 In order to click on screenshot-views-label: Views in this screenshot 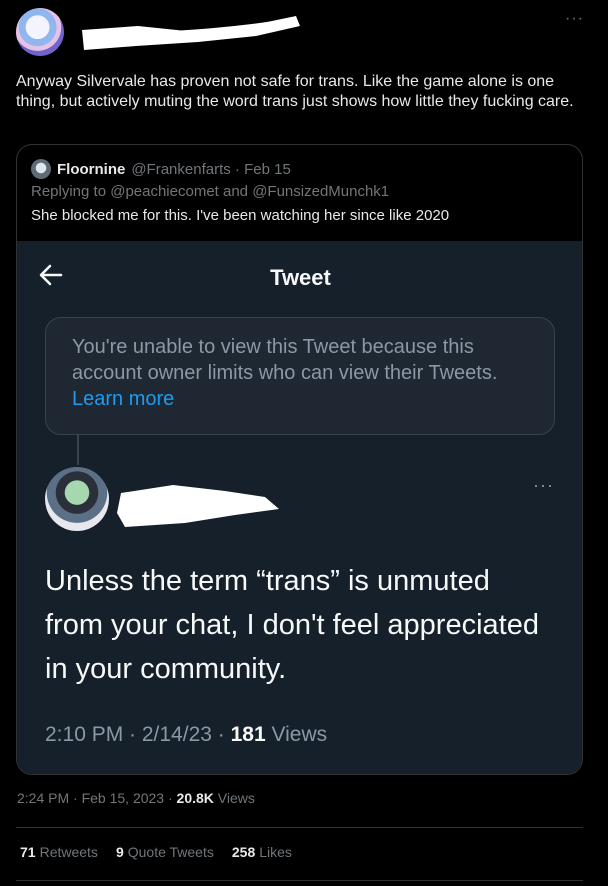, I will do `click(296, 734)`.